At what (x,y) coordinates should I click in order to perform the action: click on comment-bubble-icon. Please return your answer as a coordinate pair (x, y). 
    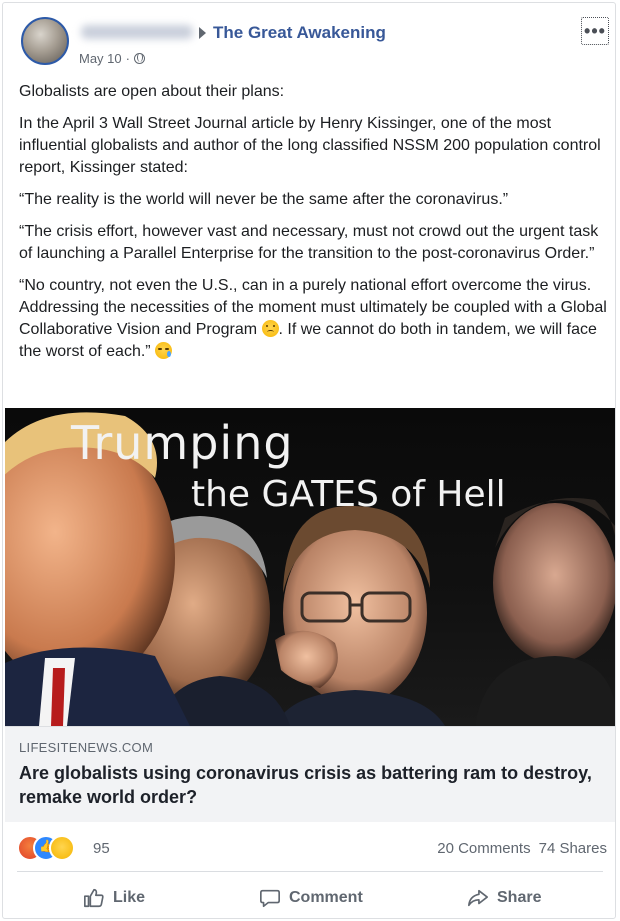
    Looking at the image, I should click on (270, 898).